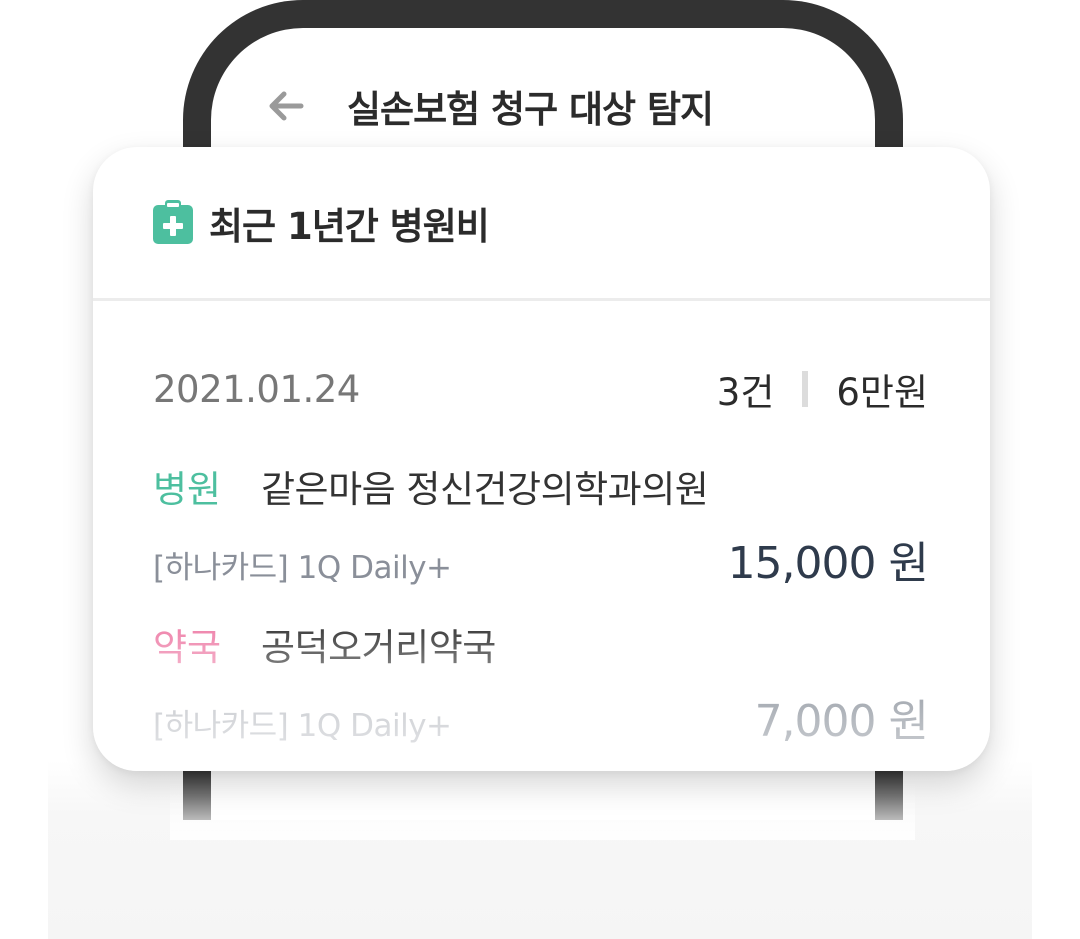 The image size is (1080, 939). Describe the element at coordinates (540, 389) in the screenshot. I see `date-row: 2021.01.24 3건 6만원` at that location.